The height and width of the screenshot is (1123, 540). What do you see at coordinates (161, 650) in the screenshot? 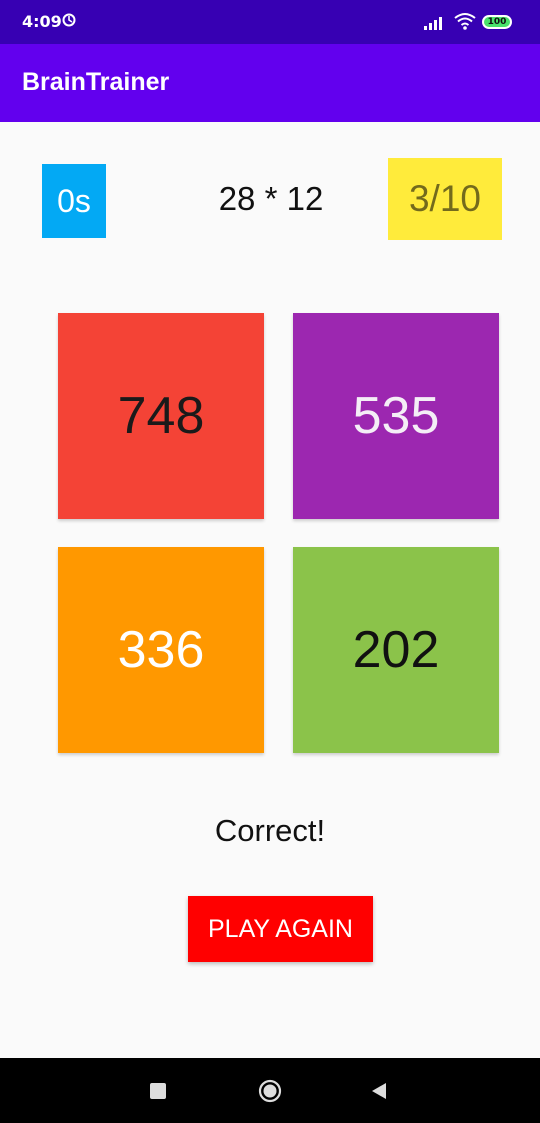
I see `answer-button-3: 336` at bounding box center [161, 650].